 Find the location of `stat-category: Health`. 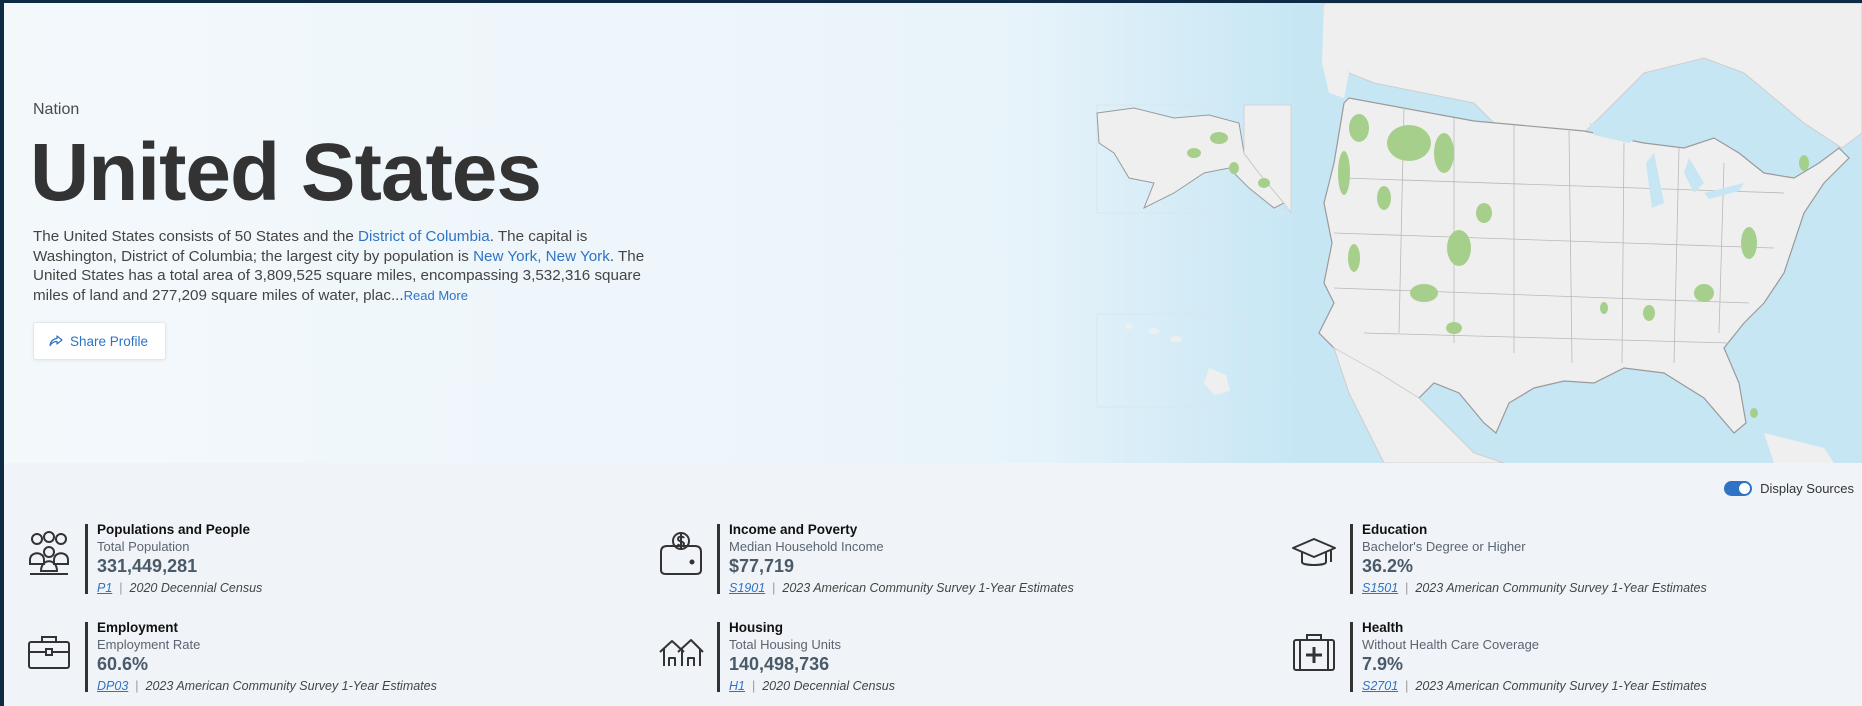

stat-category: Health is located at coordinates (1383, 627).